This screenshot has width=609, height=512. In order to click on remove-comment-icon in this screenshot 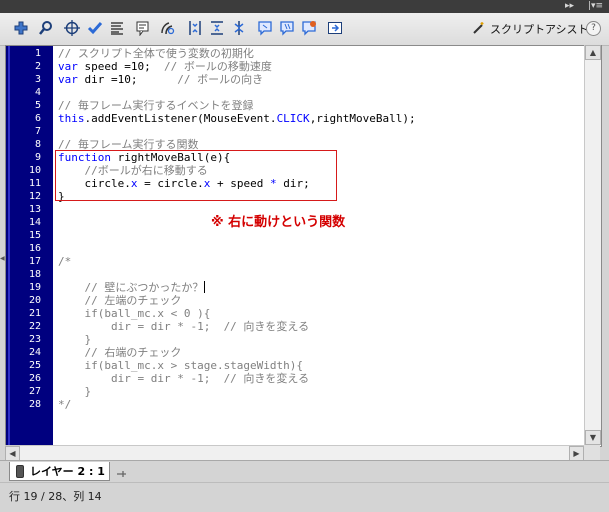, I will do `click(309, 28)`.